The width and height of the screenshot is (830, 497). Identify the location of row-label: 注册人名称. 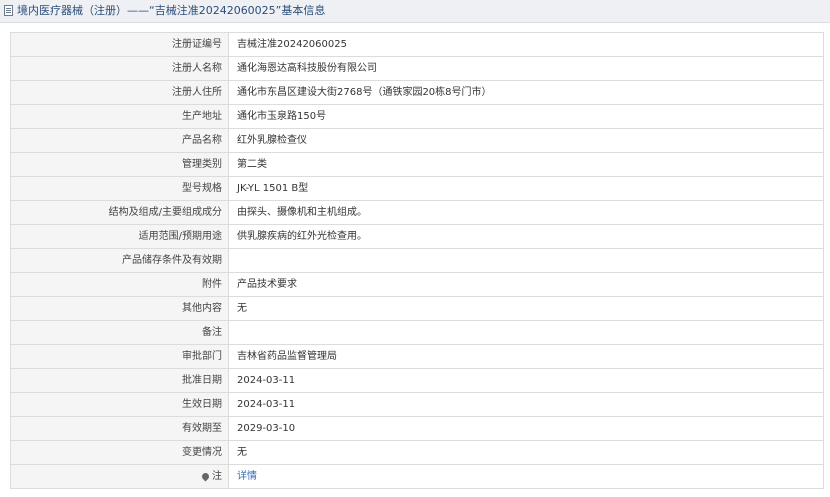
(119, 68).